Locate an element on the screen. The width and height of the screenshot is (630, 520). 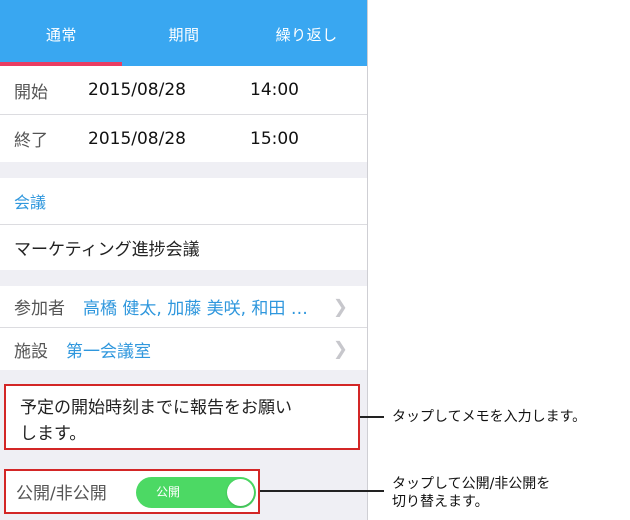
tab-normal: 通常 is located at coordinates (61, 33).